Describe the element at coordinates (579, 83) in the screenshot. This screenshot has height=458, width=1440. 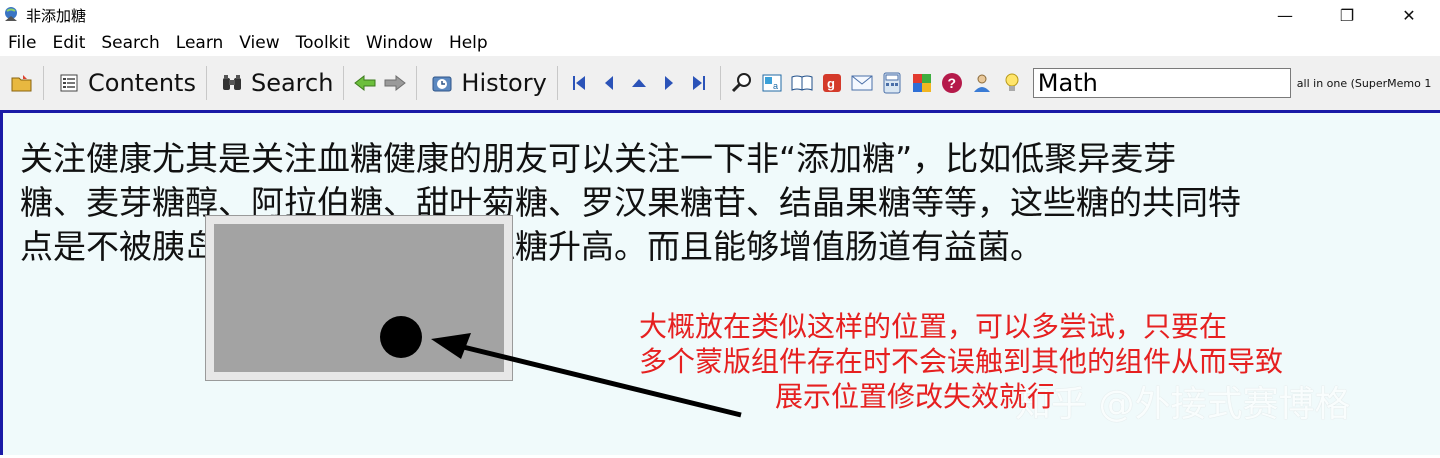
I see `first-element-icon` at that location.